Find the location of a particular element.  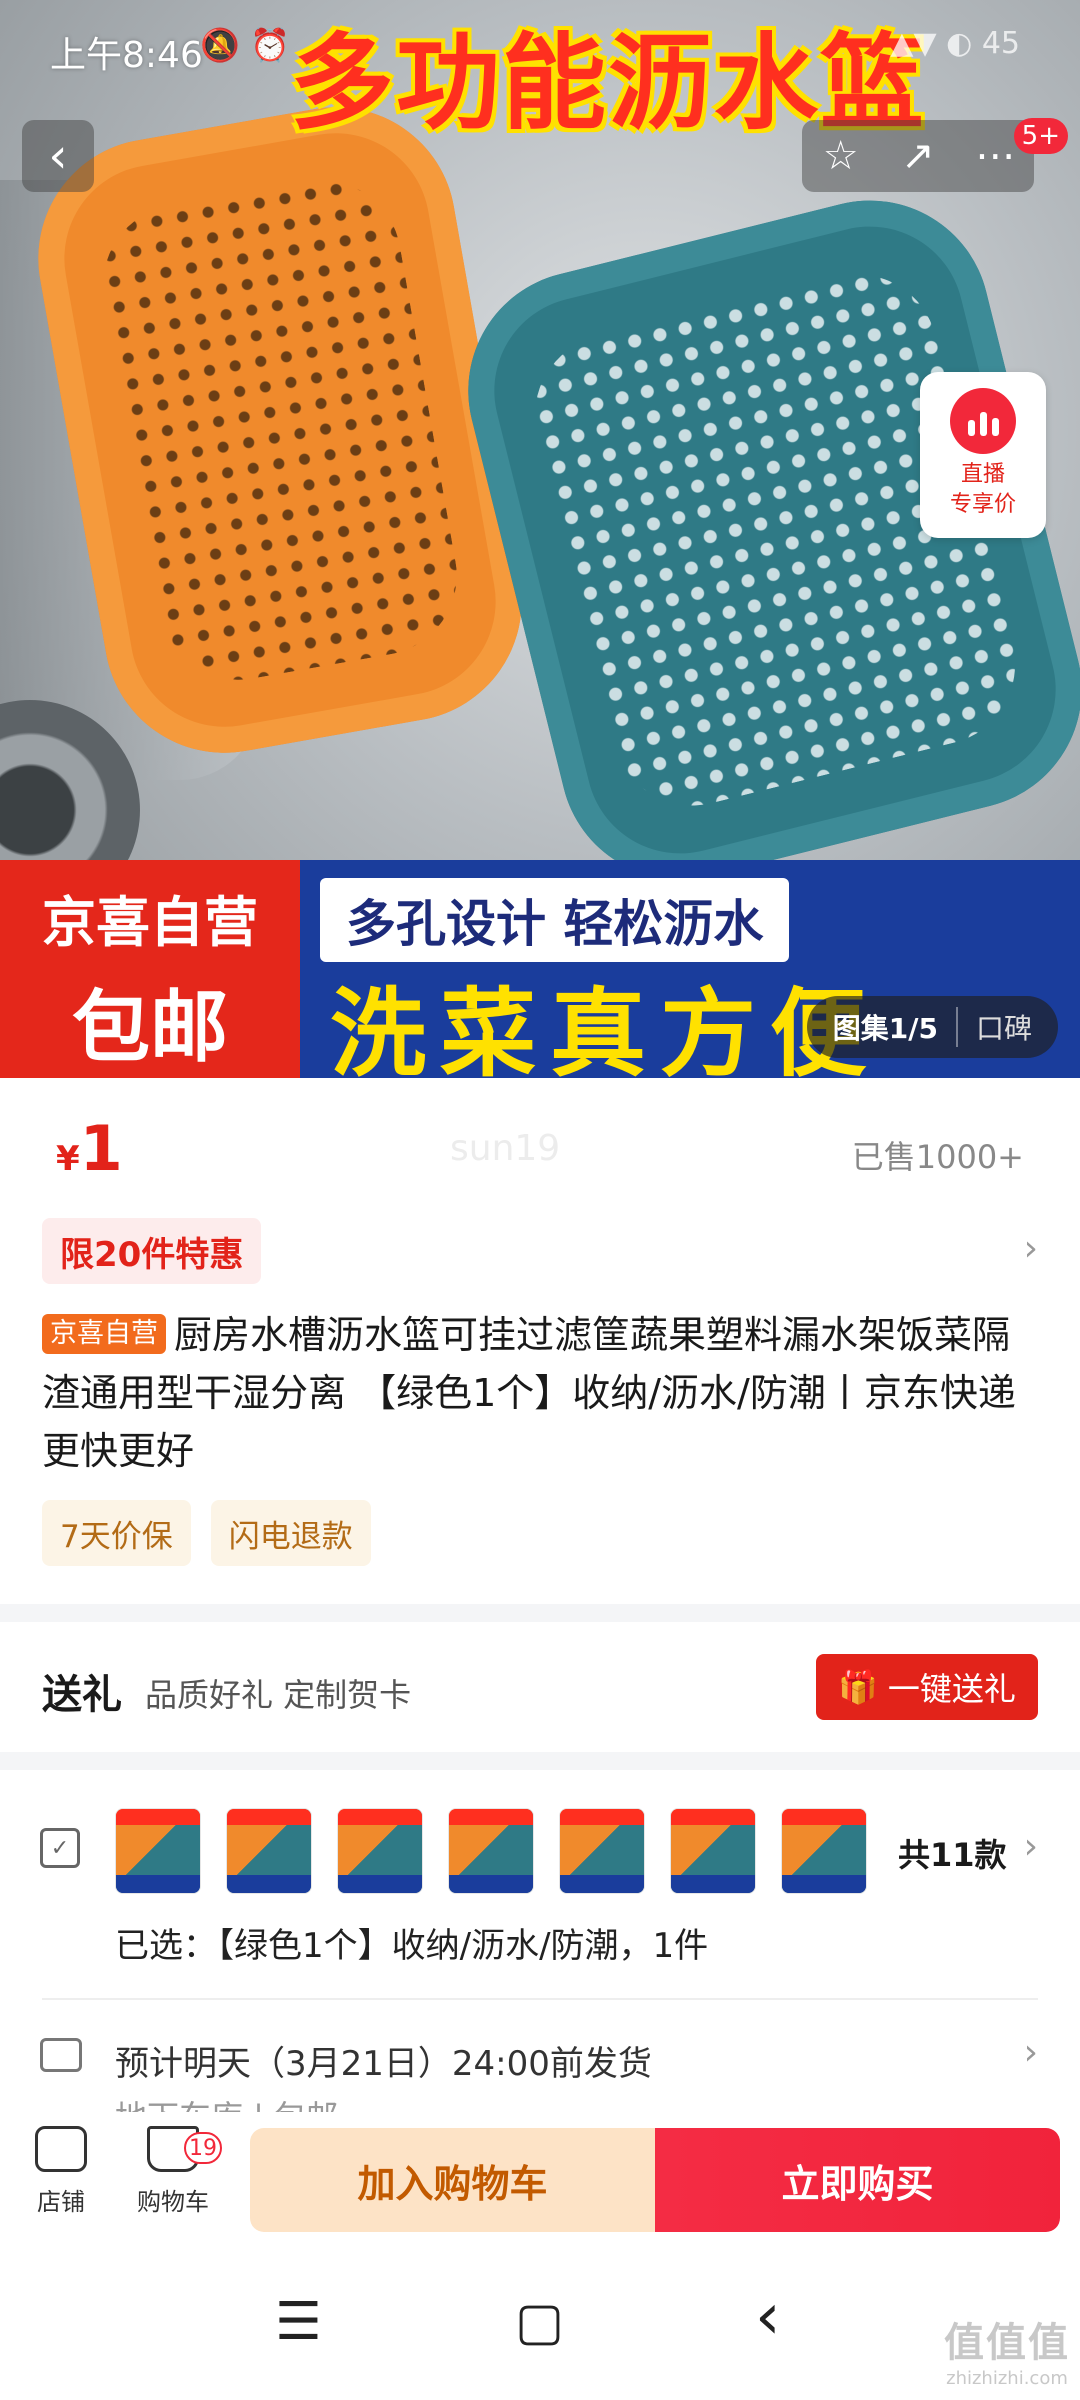

service-tag-price-protect: 7天价保 is located at coordinates (116, 1533).